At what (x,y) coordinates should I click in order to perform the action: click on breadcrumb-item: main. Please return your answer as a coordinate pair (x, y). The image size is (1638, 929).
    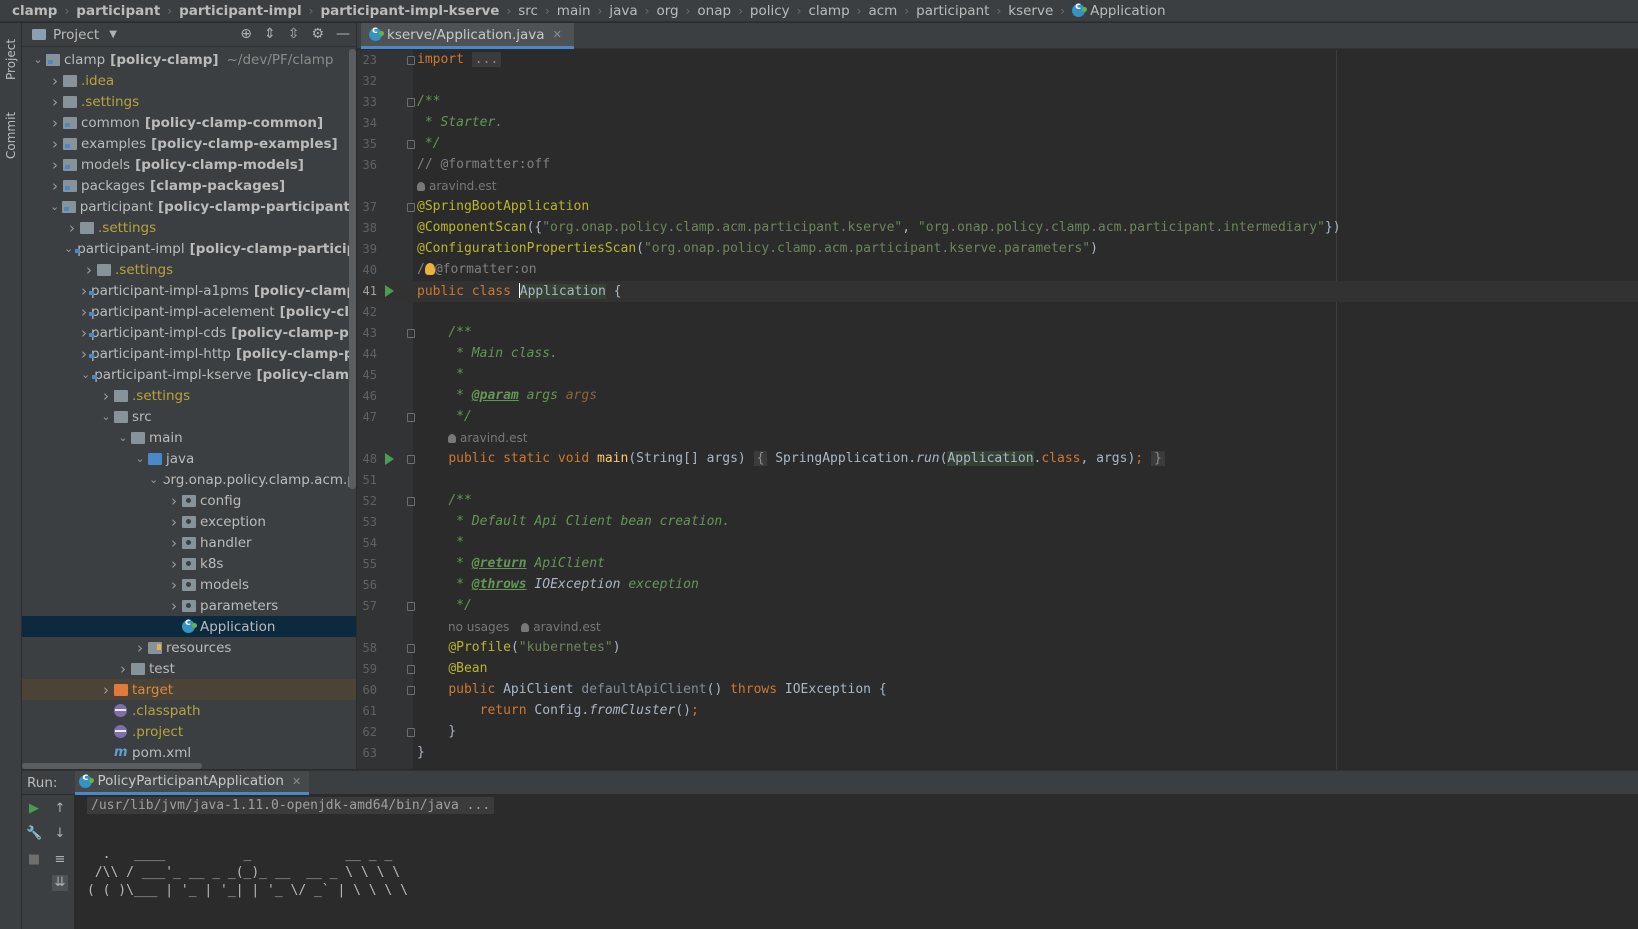
    Looking at the image, I should click on (574, 11).